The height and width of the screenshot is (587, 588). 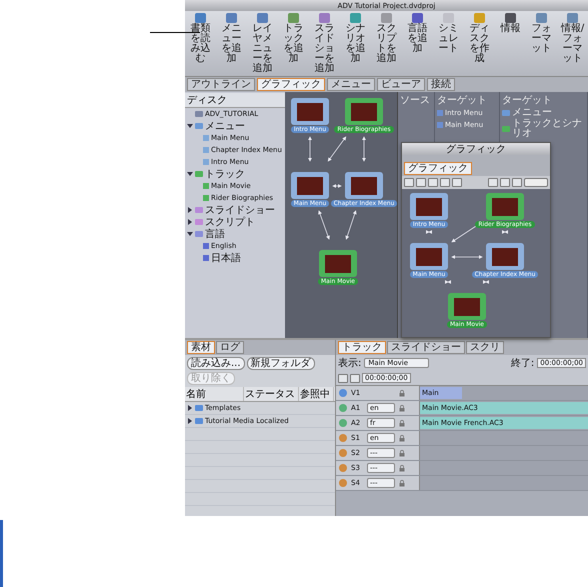 What do you see at coordinates (201, 347) in the screenshot?
I see `tab: 素材` at bounding box center [201, 347].